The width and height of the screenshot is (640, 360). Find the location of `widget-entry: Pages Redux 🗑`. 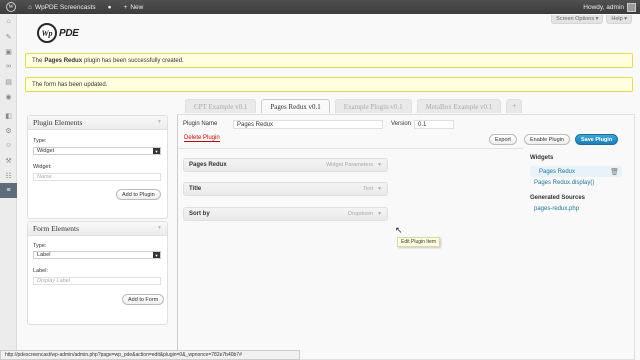

widget-entry: Pages Redux 🗑 is located at coordinates (576, 171).